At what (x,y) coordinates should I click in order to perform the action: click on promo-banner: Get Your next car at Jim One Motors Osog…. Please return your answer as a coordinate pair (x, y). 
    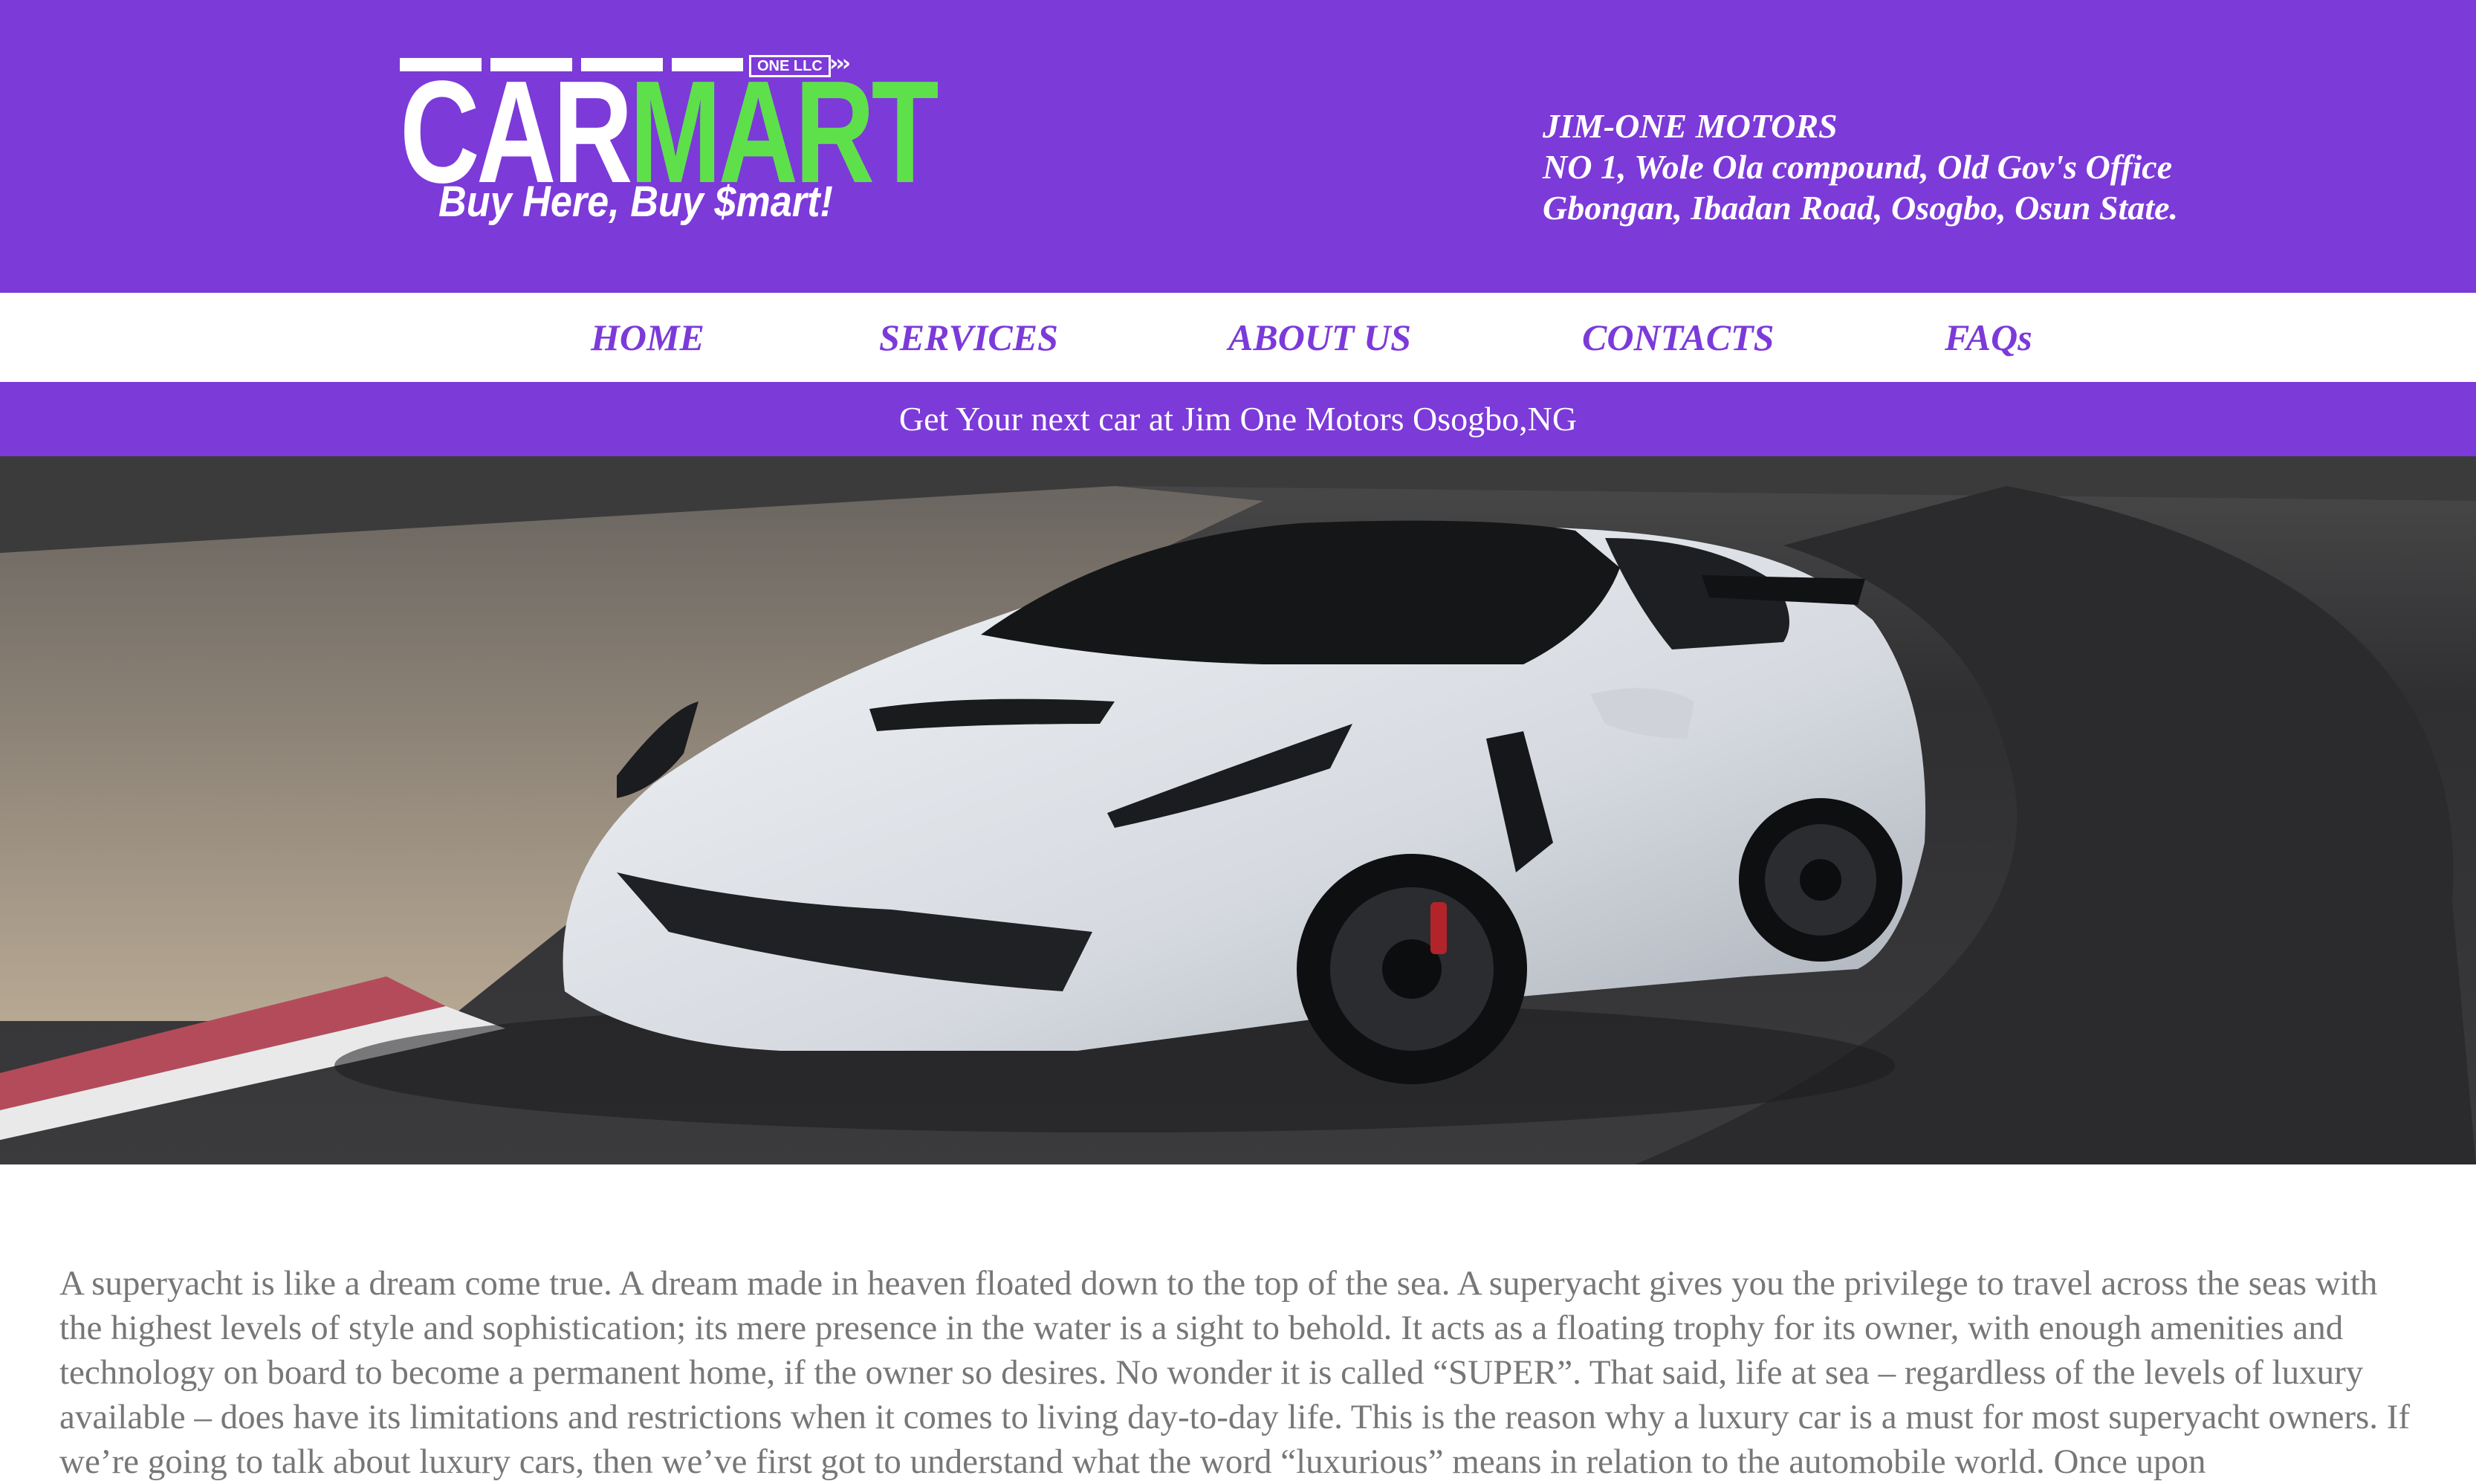
    Looking at the image, I should click on (1238, 419).